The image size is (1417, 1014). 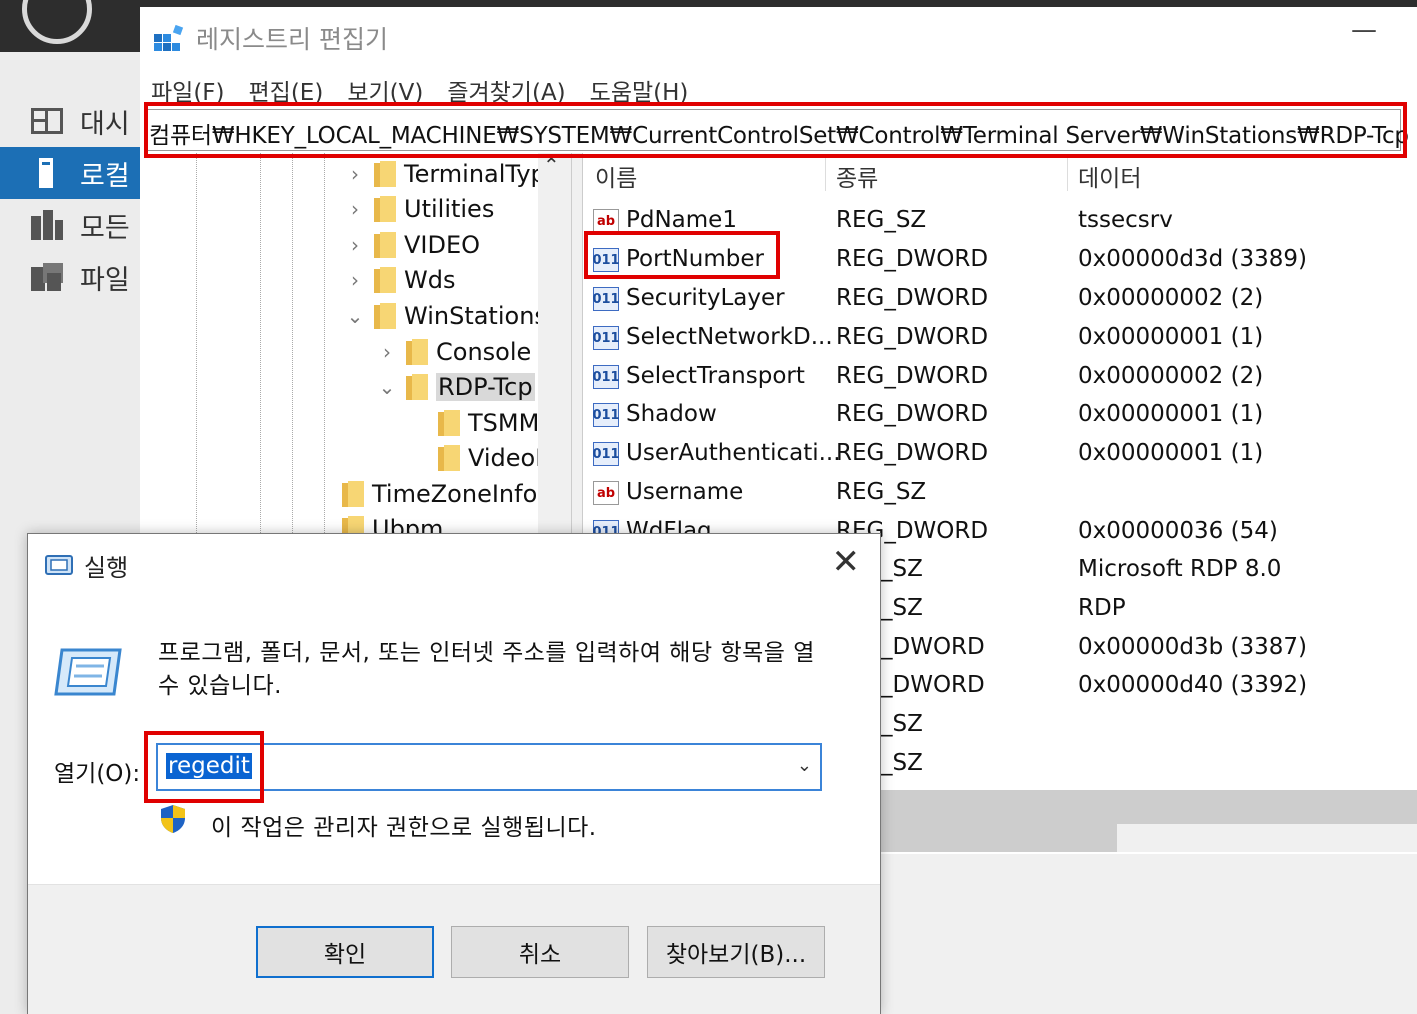 I want to click on run-icon, so click(x=59, y=565).